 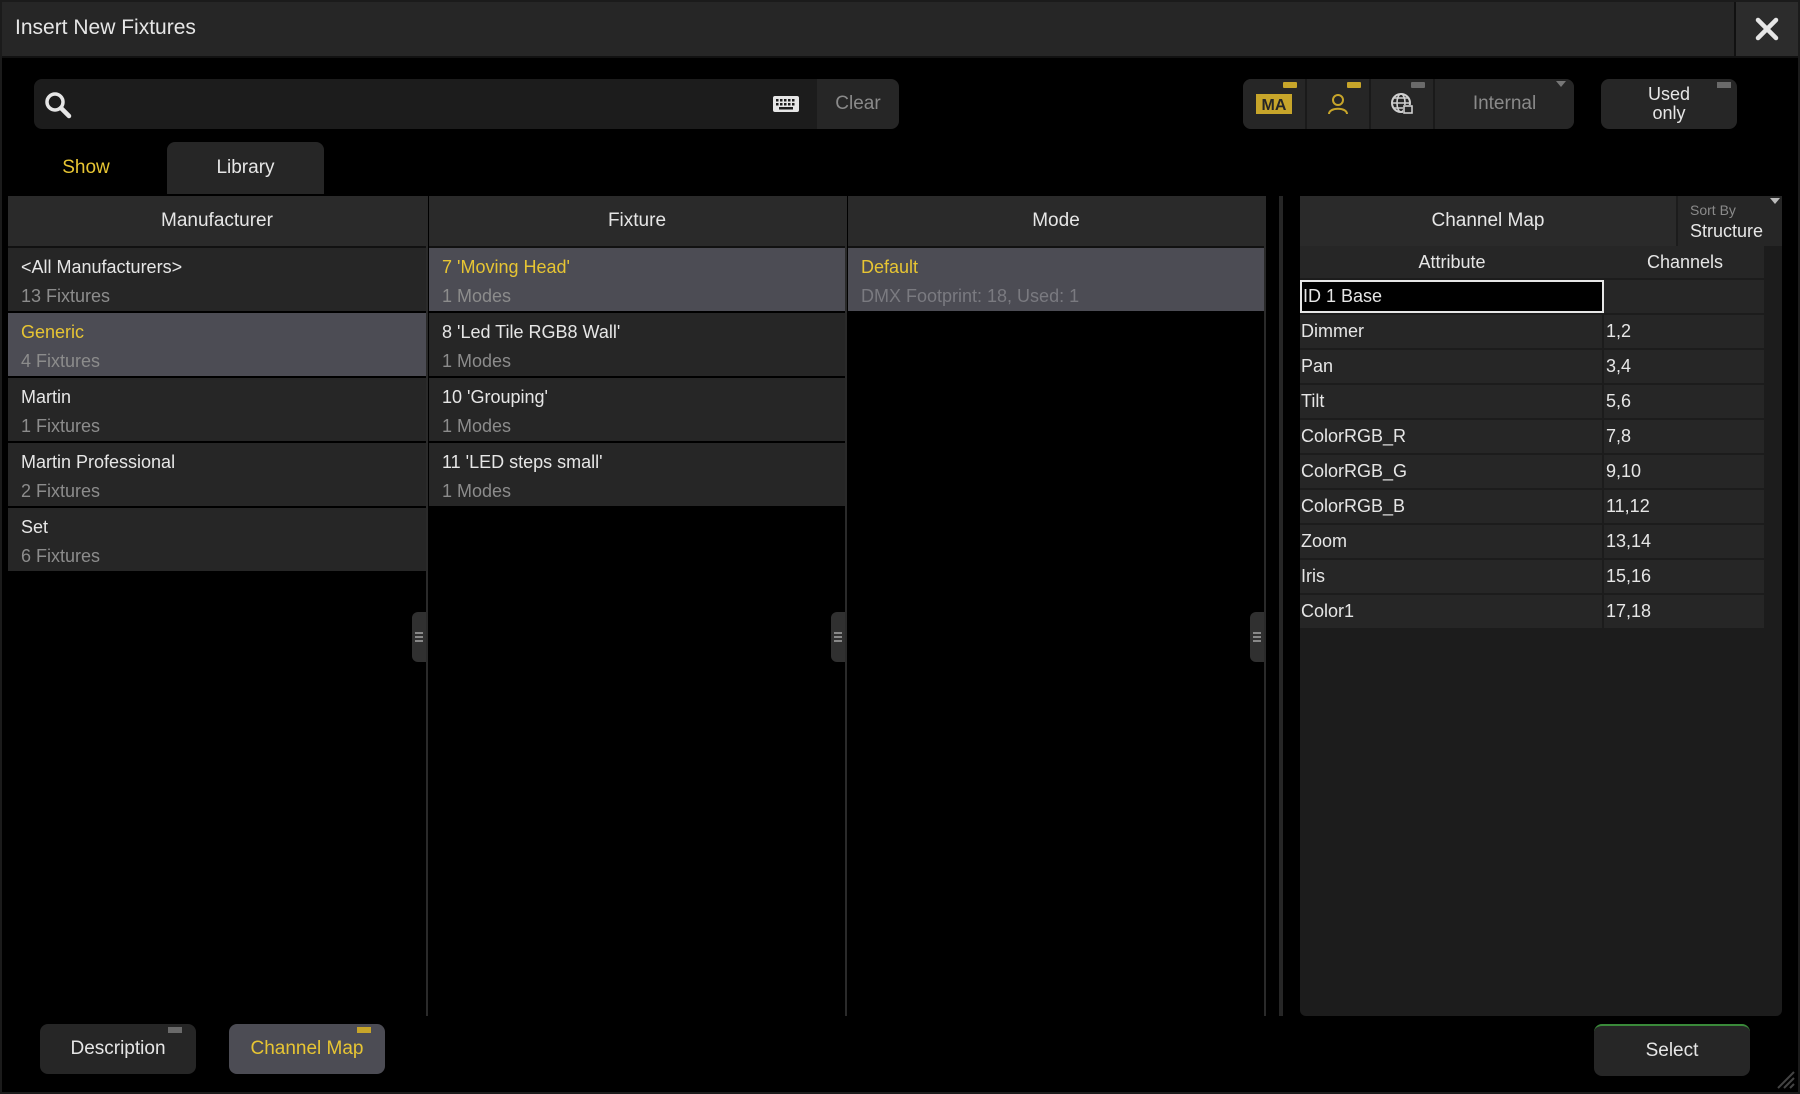 I want to click on fixture-item: 10 'Grouping' 1 Modes, so click(x=637, y=409).